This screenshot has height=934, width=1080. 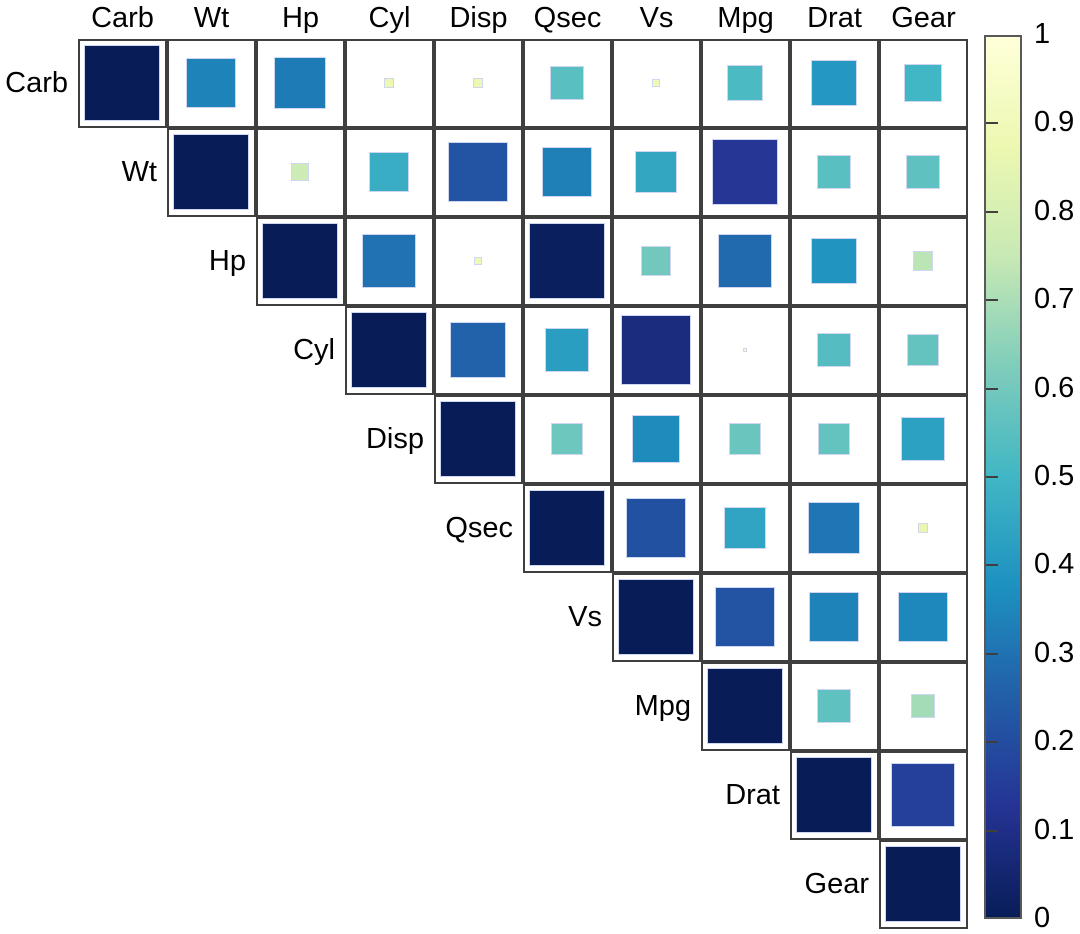 I want to click on colorbar-tick-label: 0.7, so click(x=1054, y=299).